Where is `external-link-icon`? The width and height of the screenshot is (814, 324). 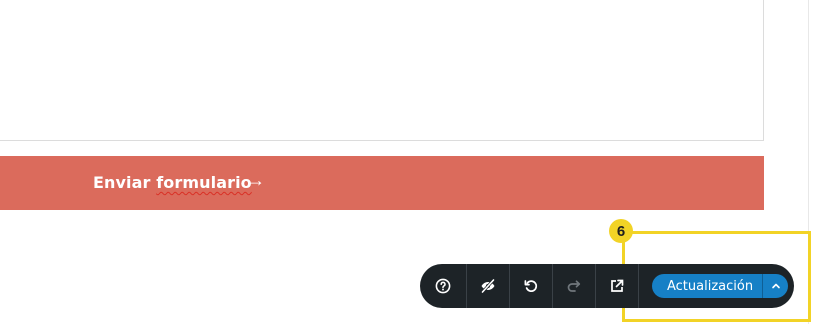 external-link-icon is located at coordinates (617, 285).